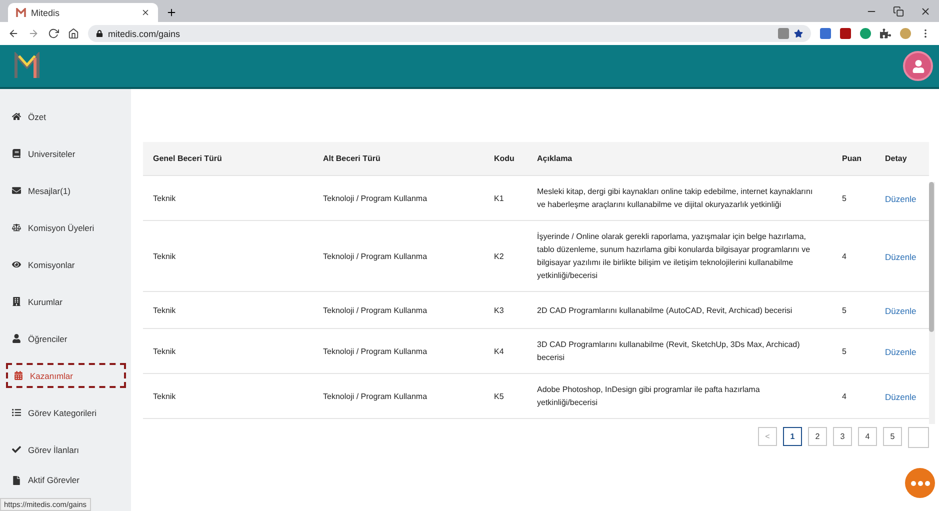  I want to click on sidebar-item: Görev Kategorileri, so click(65, 412).